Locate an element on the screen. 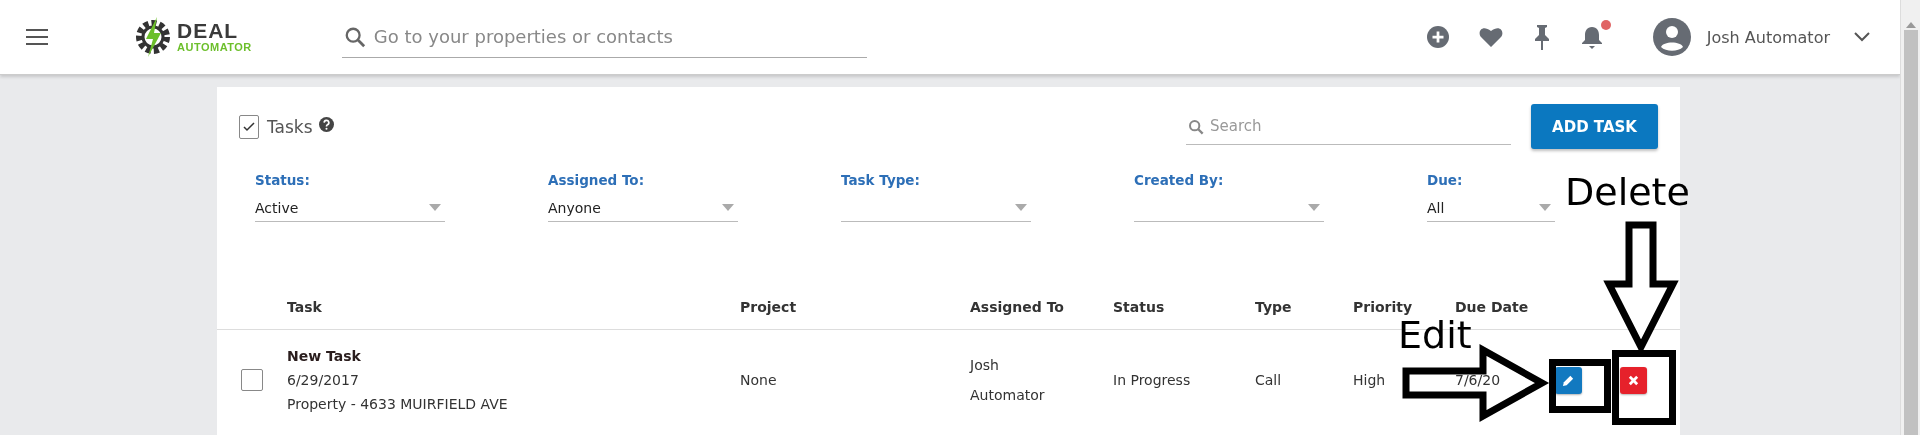 This screenshot has width=1920, height=435. row-checkbox is located at coordinates (252, 380).